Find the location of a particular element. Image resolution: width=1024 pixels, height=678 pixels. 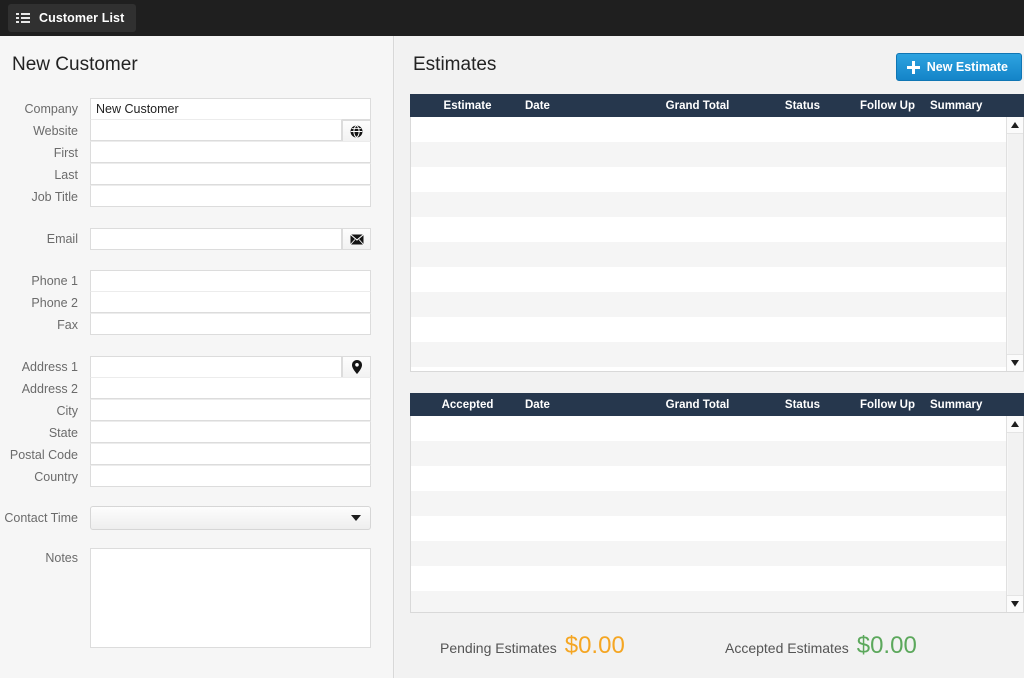

address-map-button is located at coordinates (356, 367).